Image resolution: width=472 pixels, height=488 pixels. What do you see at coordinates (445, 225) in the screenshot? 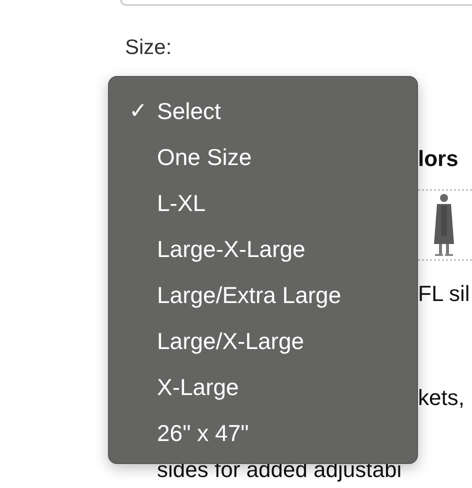
I see `thumbnail` at bounding box center [445, 225].